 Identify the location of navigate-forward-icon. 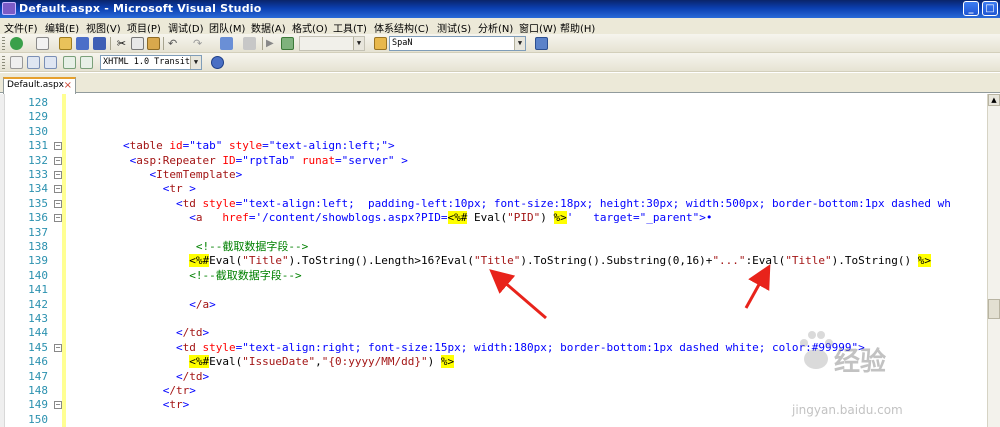
(249, 43).